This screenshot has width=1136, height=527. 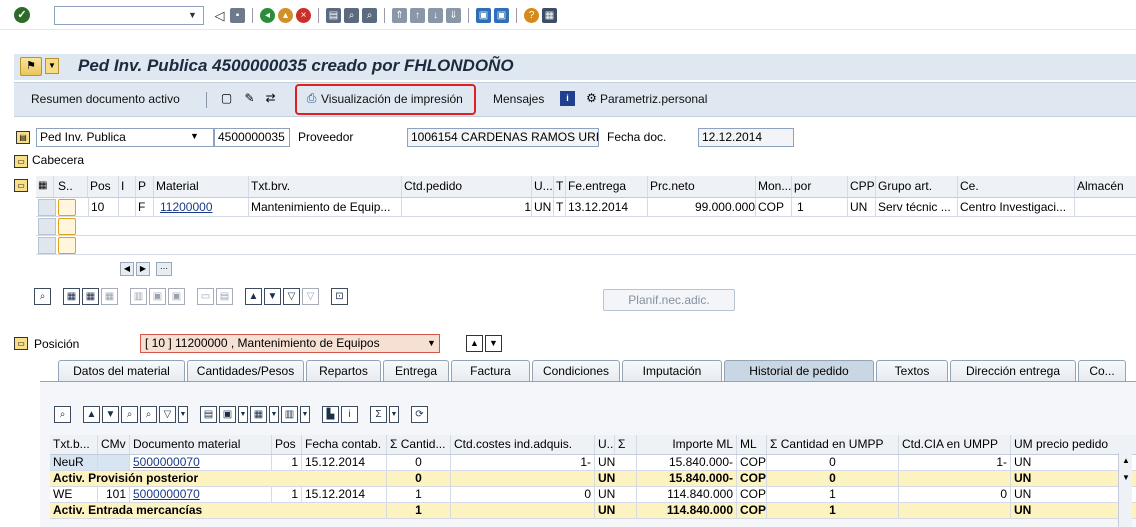 What do you see at coordinates (103, 207) in the screenshot?
I see `cell-pos: 10` at bounding box center [103, 207].